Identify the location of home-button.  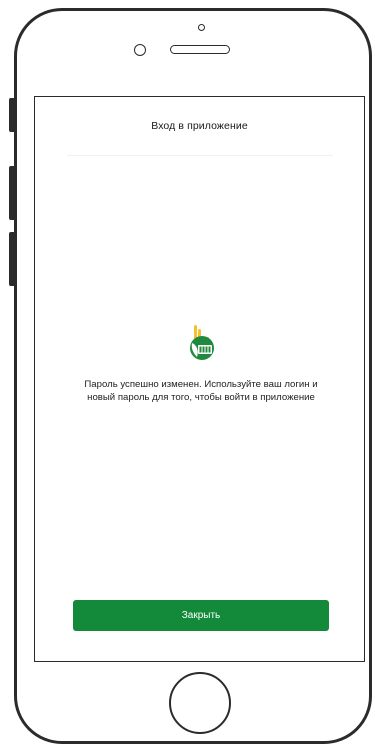
(200, 703).